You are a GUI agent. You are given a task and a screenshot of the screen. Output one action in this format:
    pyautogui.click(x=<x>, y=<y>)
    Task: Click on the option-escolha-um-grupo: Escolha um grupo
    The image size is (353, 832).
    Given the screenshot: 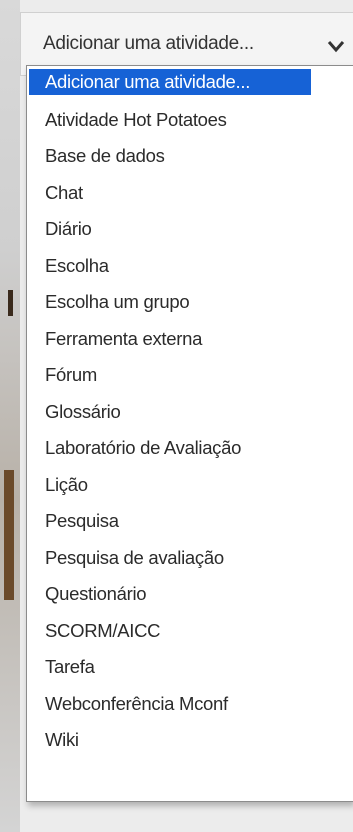 What is the action you would take?
    pyautogui.click(x=170, y=301)
    